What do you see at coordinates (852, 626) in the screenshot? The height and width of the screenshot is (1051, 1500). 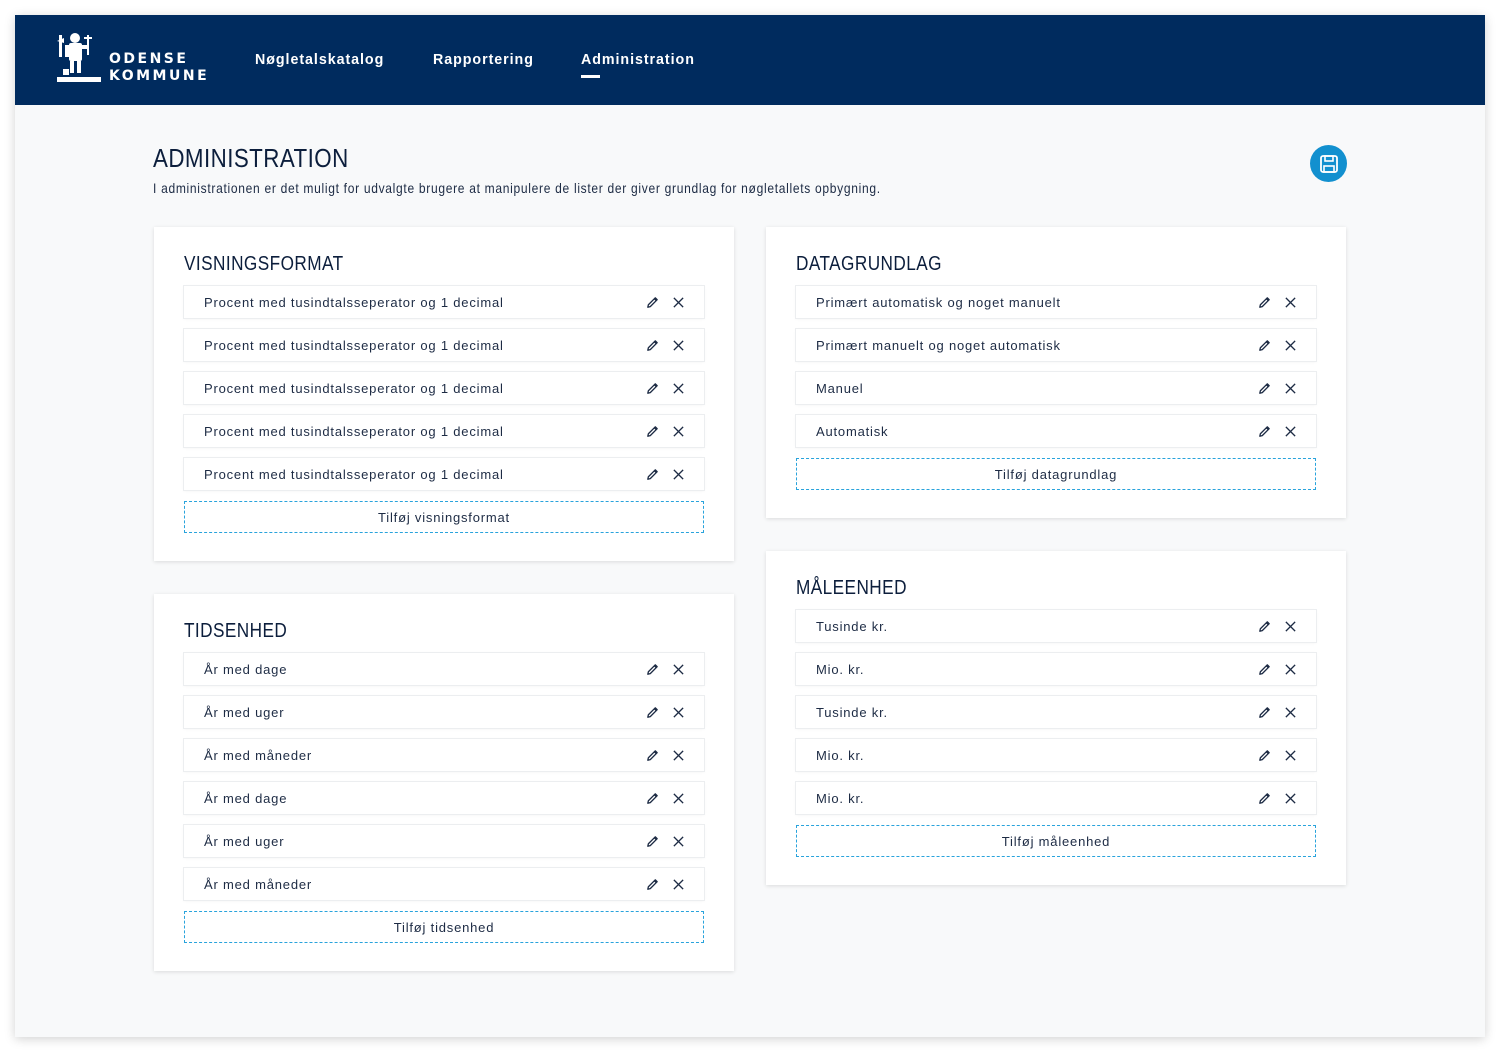 I see `list-item-label: Tusinde kr.` at bounding box center [852, 626].